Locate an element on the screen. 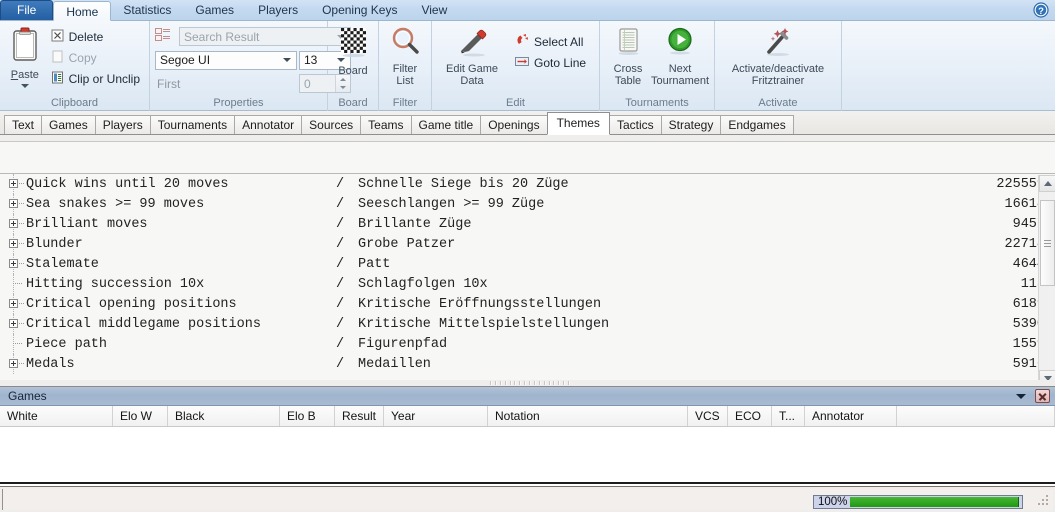 This screenshot has width=1055, height=512. edit-game-data-button: Edit Game Data is located at coordinates (472, 55).